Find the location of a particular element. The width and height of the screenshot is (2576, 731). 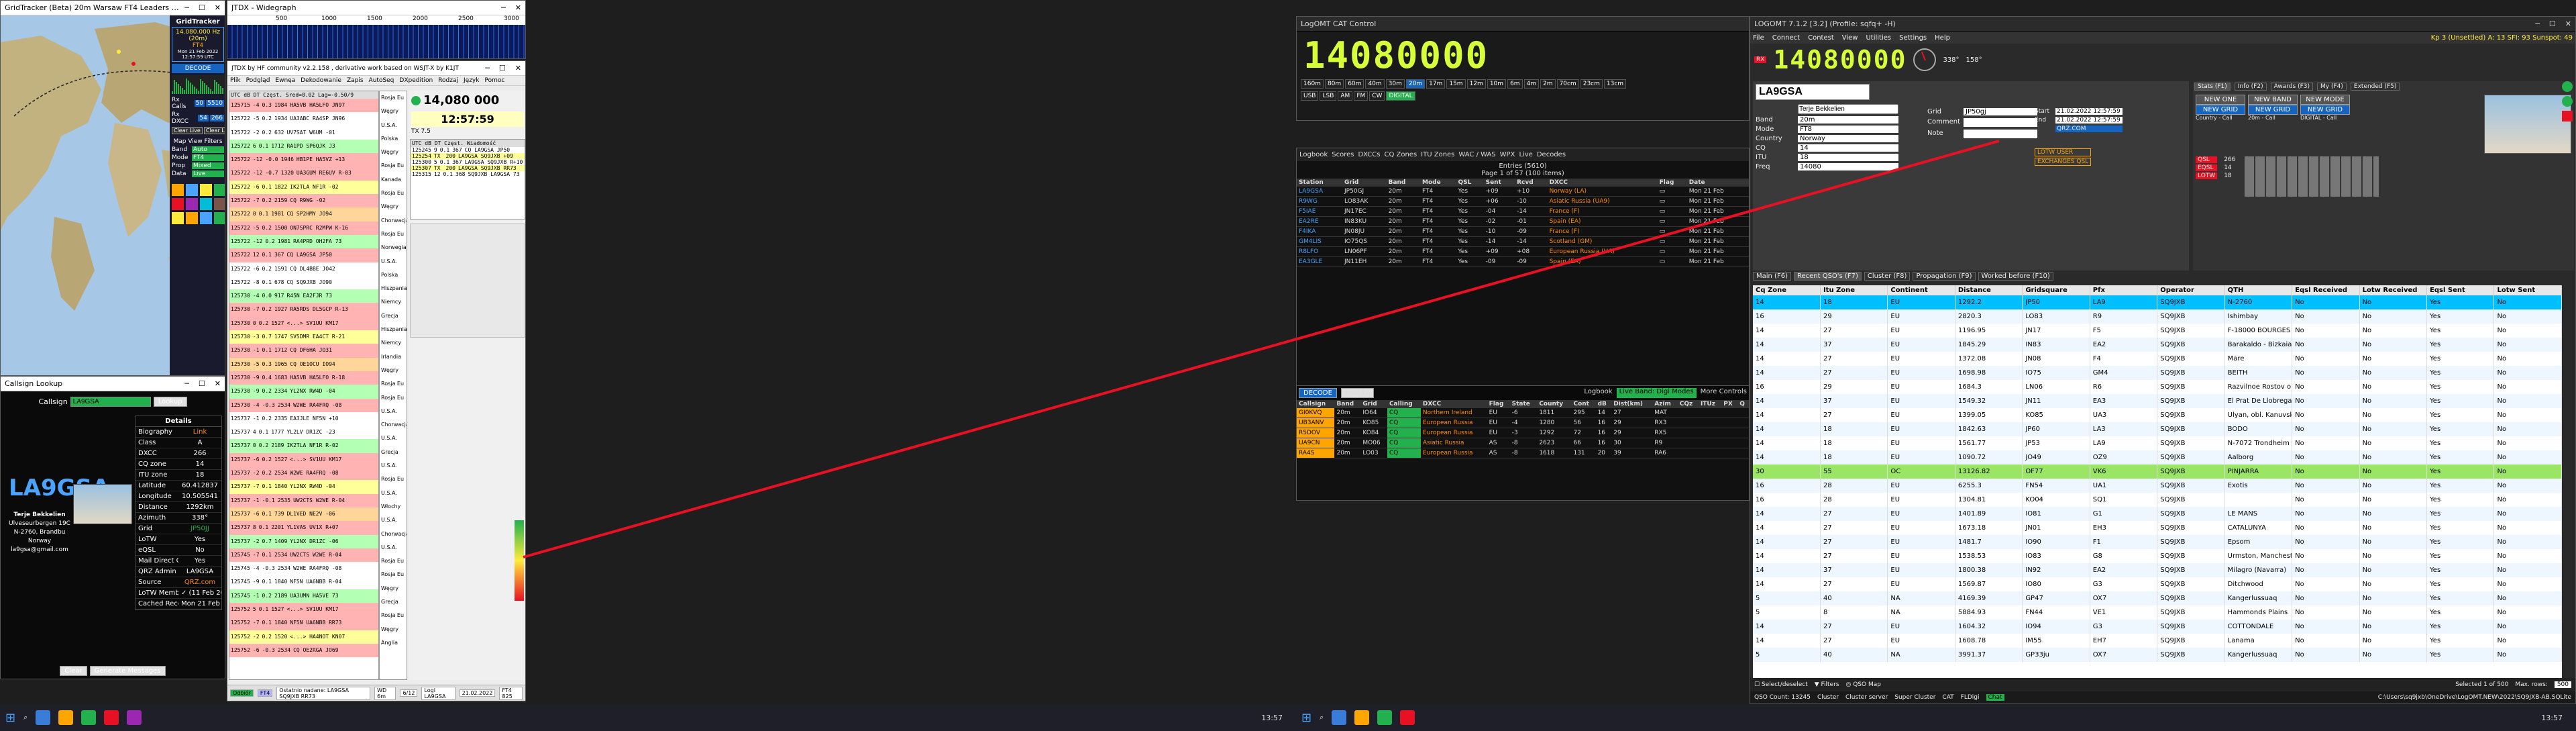

grid-field: JP50gj is located at coordinates (2000, 111).